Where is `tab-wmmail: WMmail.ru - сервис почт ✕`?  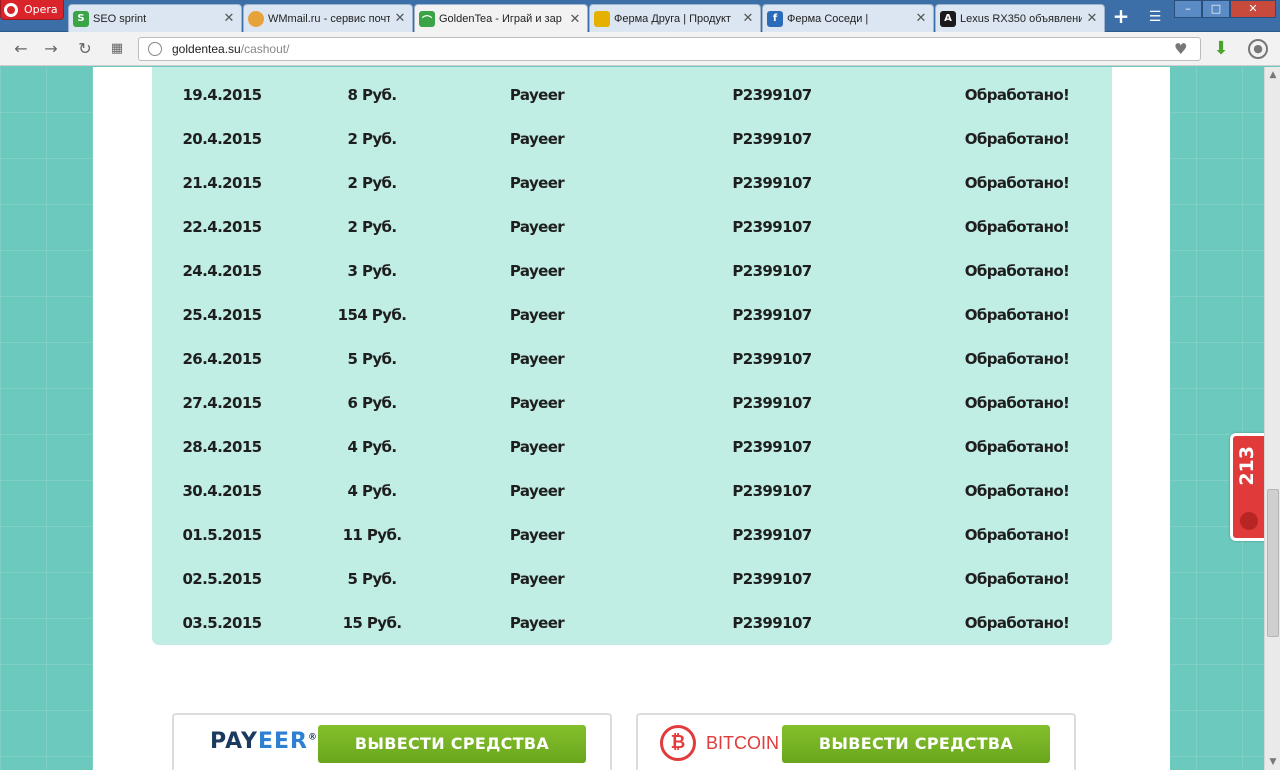
tab-wmmail: WMmail.ru - сервис почт ✕ is located at coordinates (328, 18).